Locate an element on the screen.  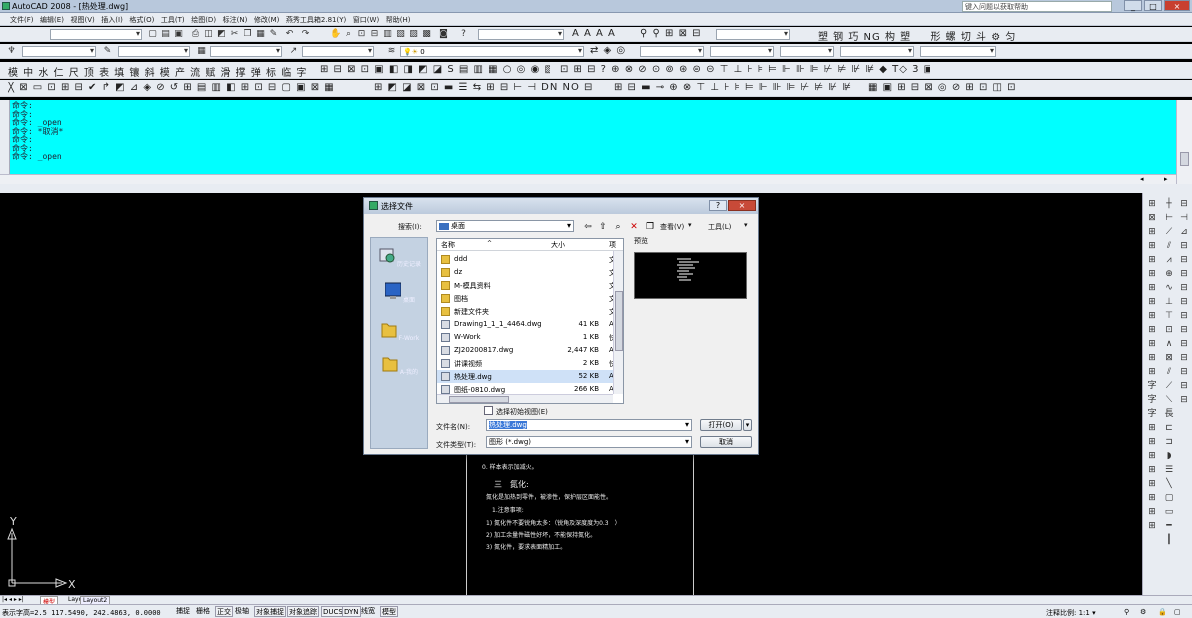
zoom-previous-icon: ⊟ is located at coordinates (374, 34).